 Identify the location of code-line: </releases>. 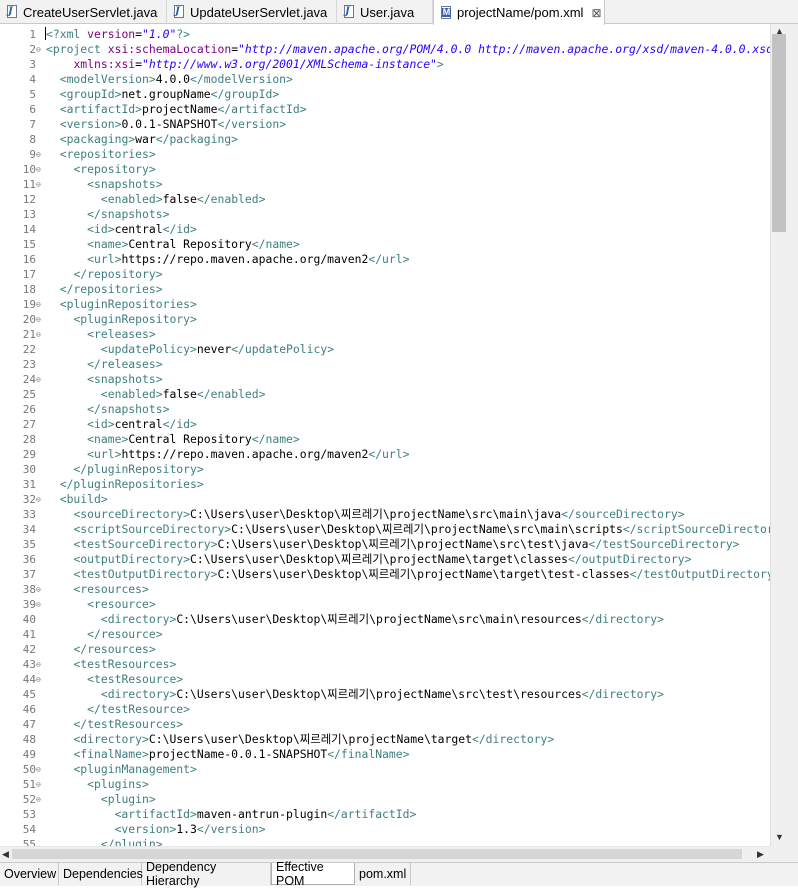
(104, 364).